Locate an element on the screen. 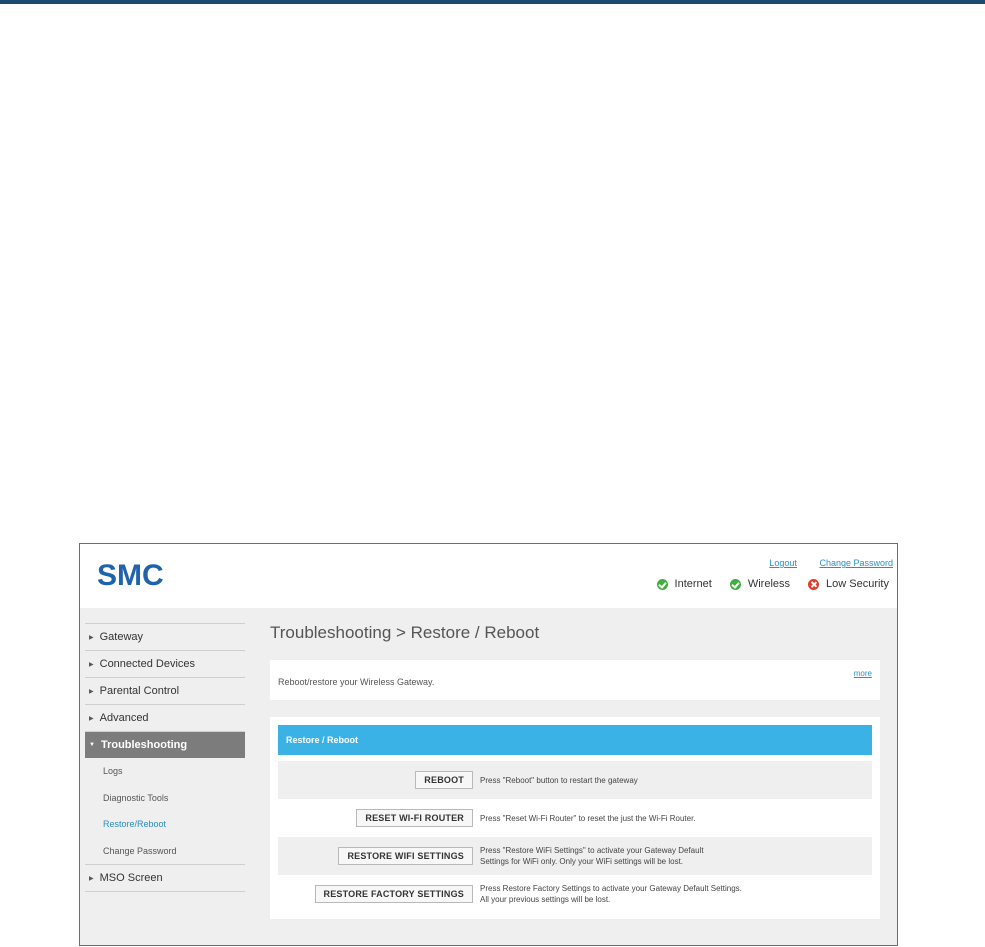 The height and width of the screenshot is (947, 985). sidebar-item-label: Gateway is located at coordinates (121, 637).